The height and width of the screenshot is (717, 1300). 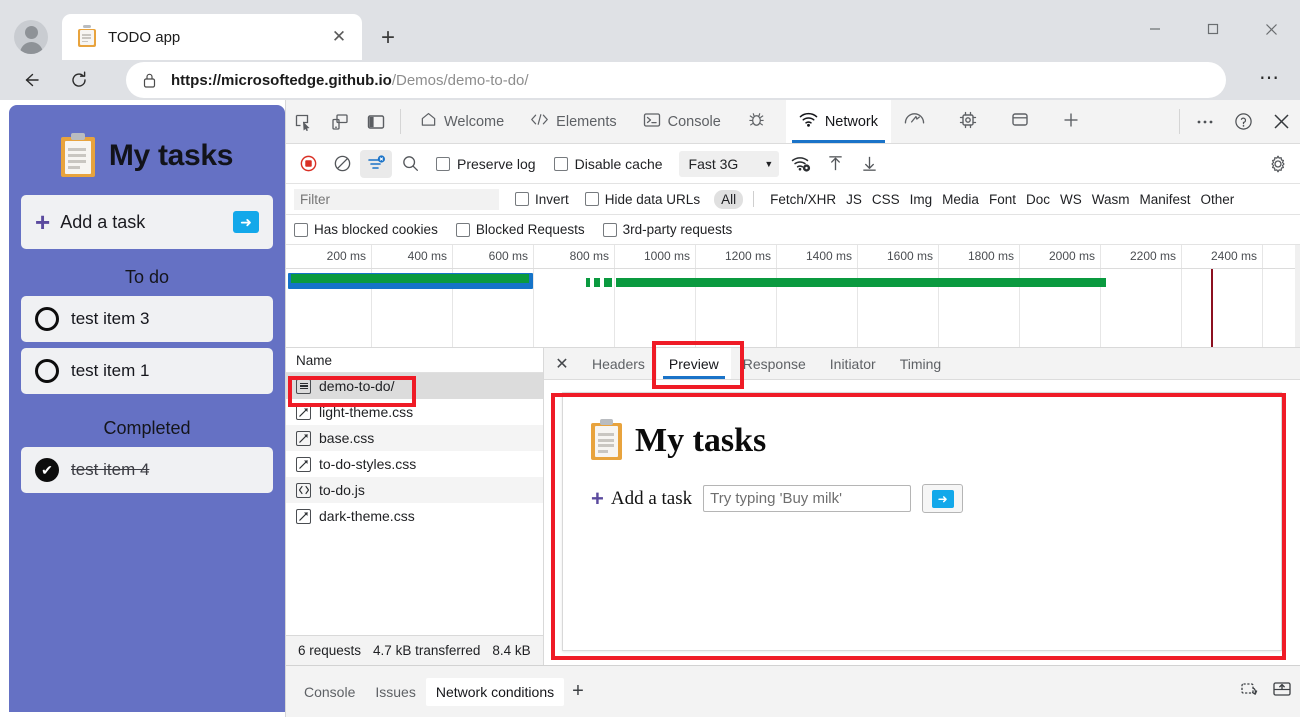 What do you see at coordinates (803, 199) in the screenshot?
I see `resource-type-fetch-xhr: Fetch/XHR` at bounding box center [803, 199].